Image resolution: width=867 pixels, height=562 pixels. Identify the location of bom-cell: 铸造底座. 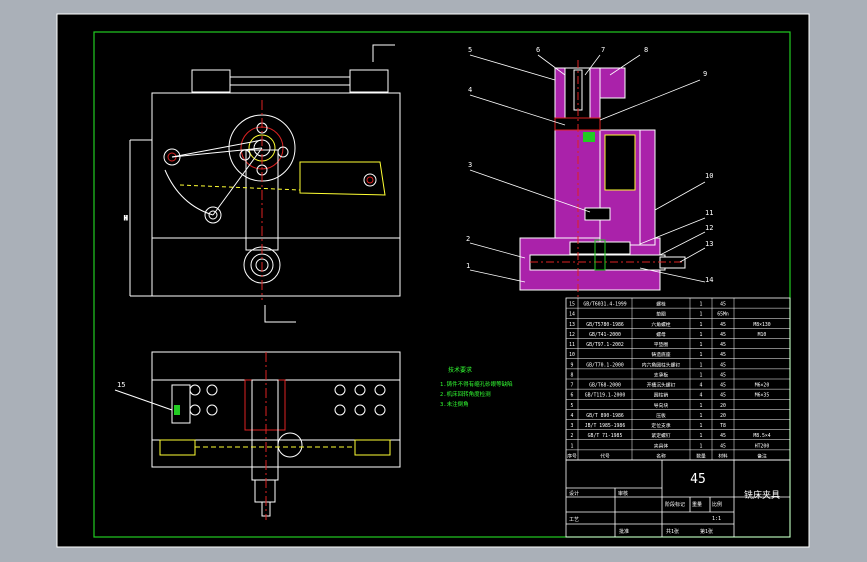
(660, 354).